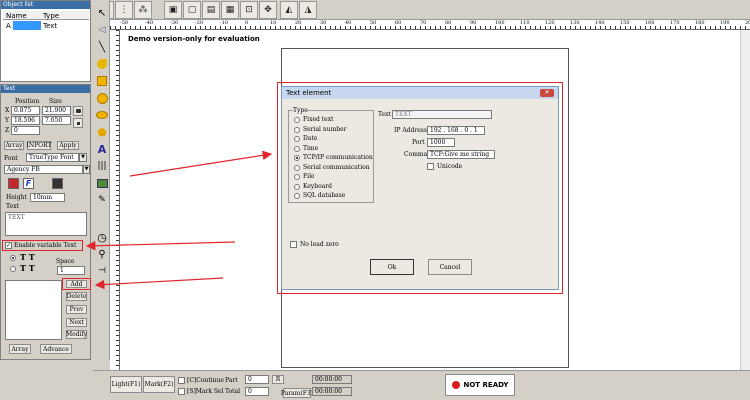  What do you see at coordinates (319, 244) in the screenshot?
I see `no-lead-zero-label: No lead zero` at bounding box center [319, 244].